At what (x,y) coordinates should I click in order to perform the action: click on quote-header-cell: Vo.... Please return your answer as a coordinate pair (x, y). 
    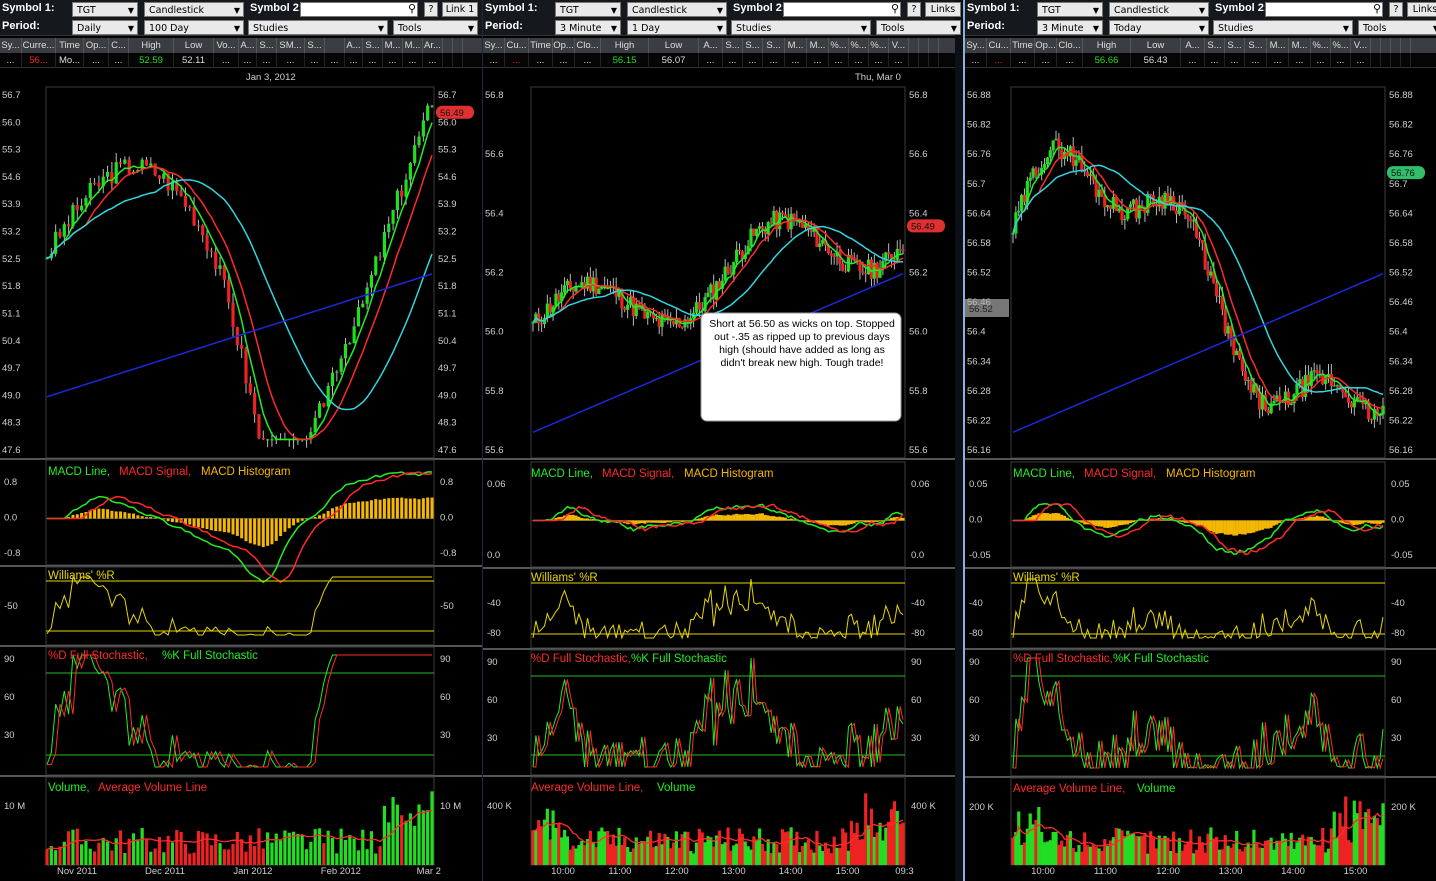
    Looking at the image, I should click on (226, 45).